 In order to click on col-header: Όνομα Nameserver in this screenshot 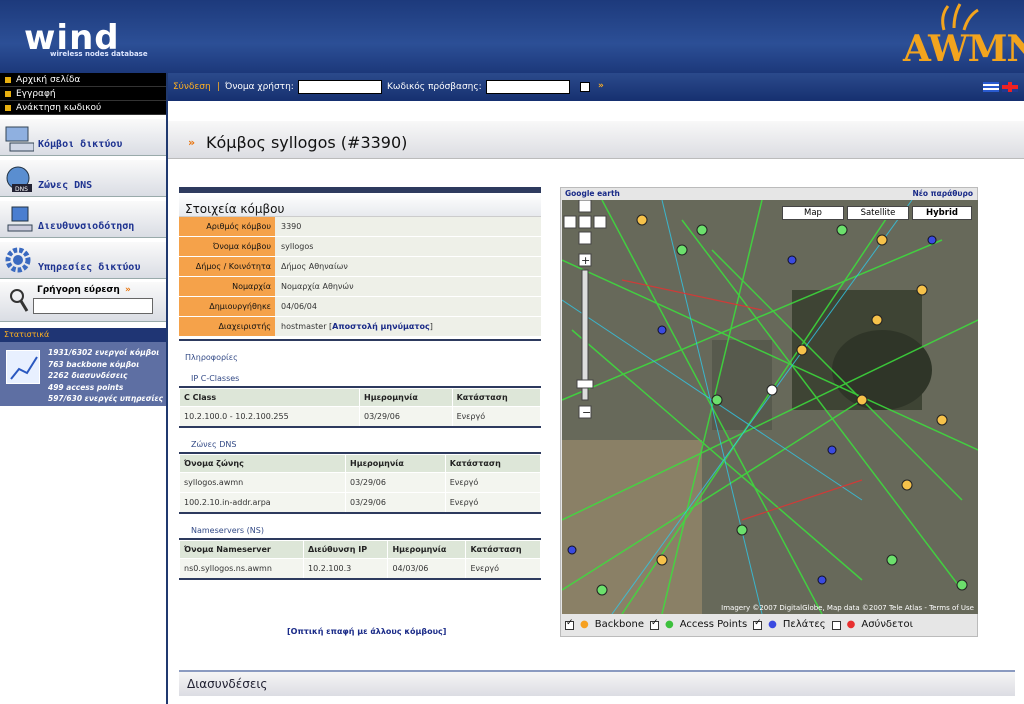, I will do `click(241, 549)`.